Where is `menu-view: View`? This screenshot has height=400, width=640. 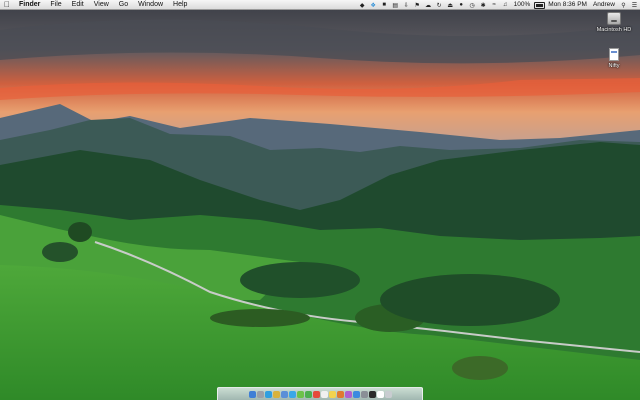 menu-view: View is located at coordinates (101, 5).